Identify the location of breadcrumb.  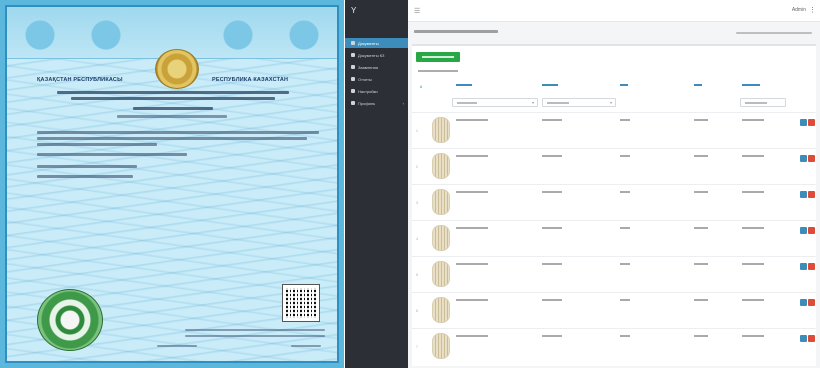
(774, 33).